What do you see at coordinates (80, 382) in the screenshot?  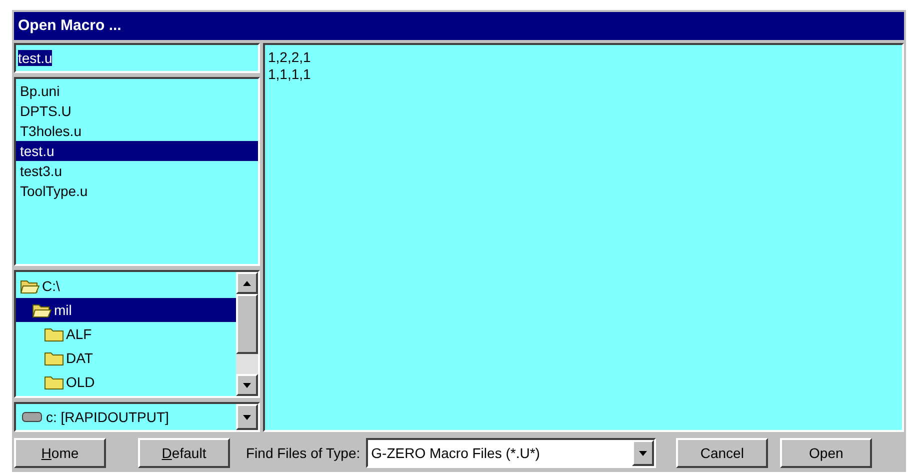 I see `folder-name: OLD` at bounding box center [80, 382].